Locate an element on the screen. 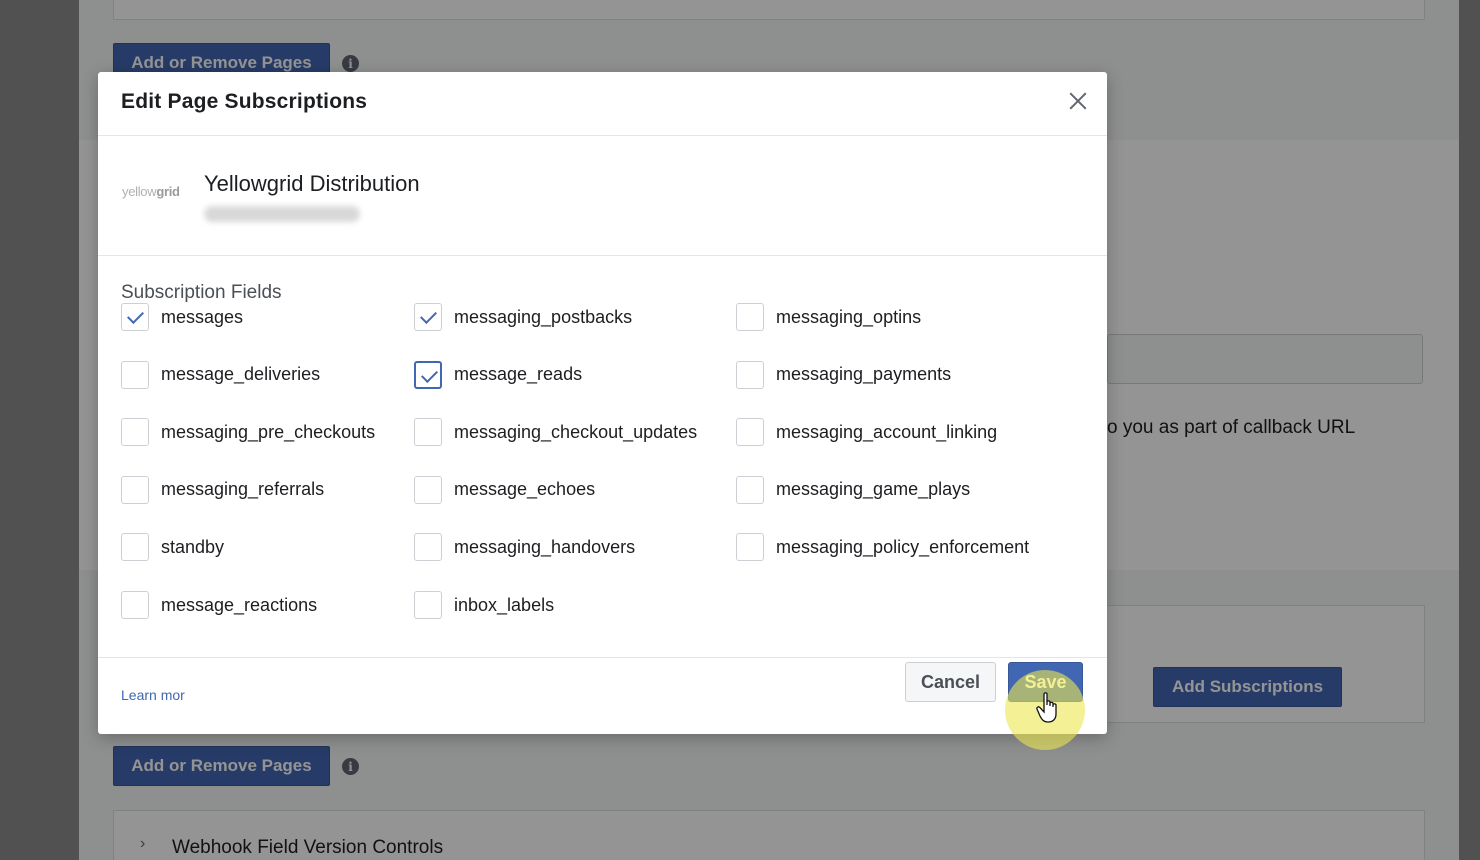 The width and height of the screenshot is (1480, 860). field-label: inbox_labels is located at coordinates (504, 604).